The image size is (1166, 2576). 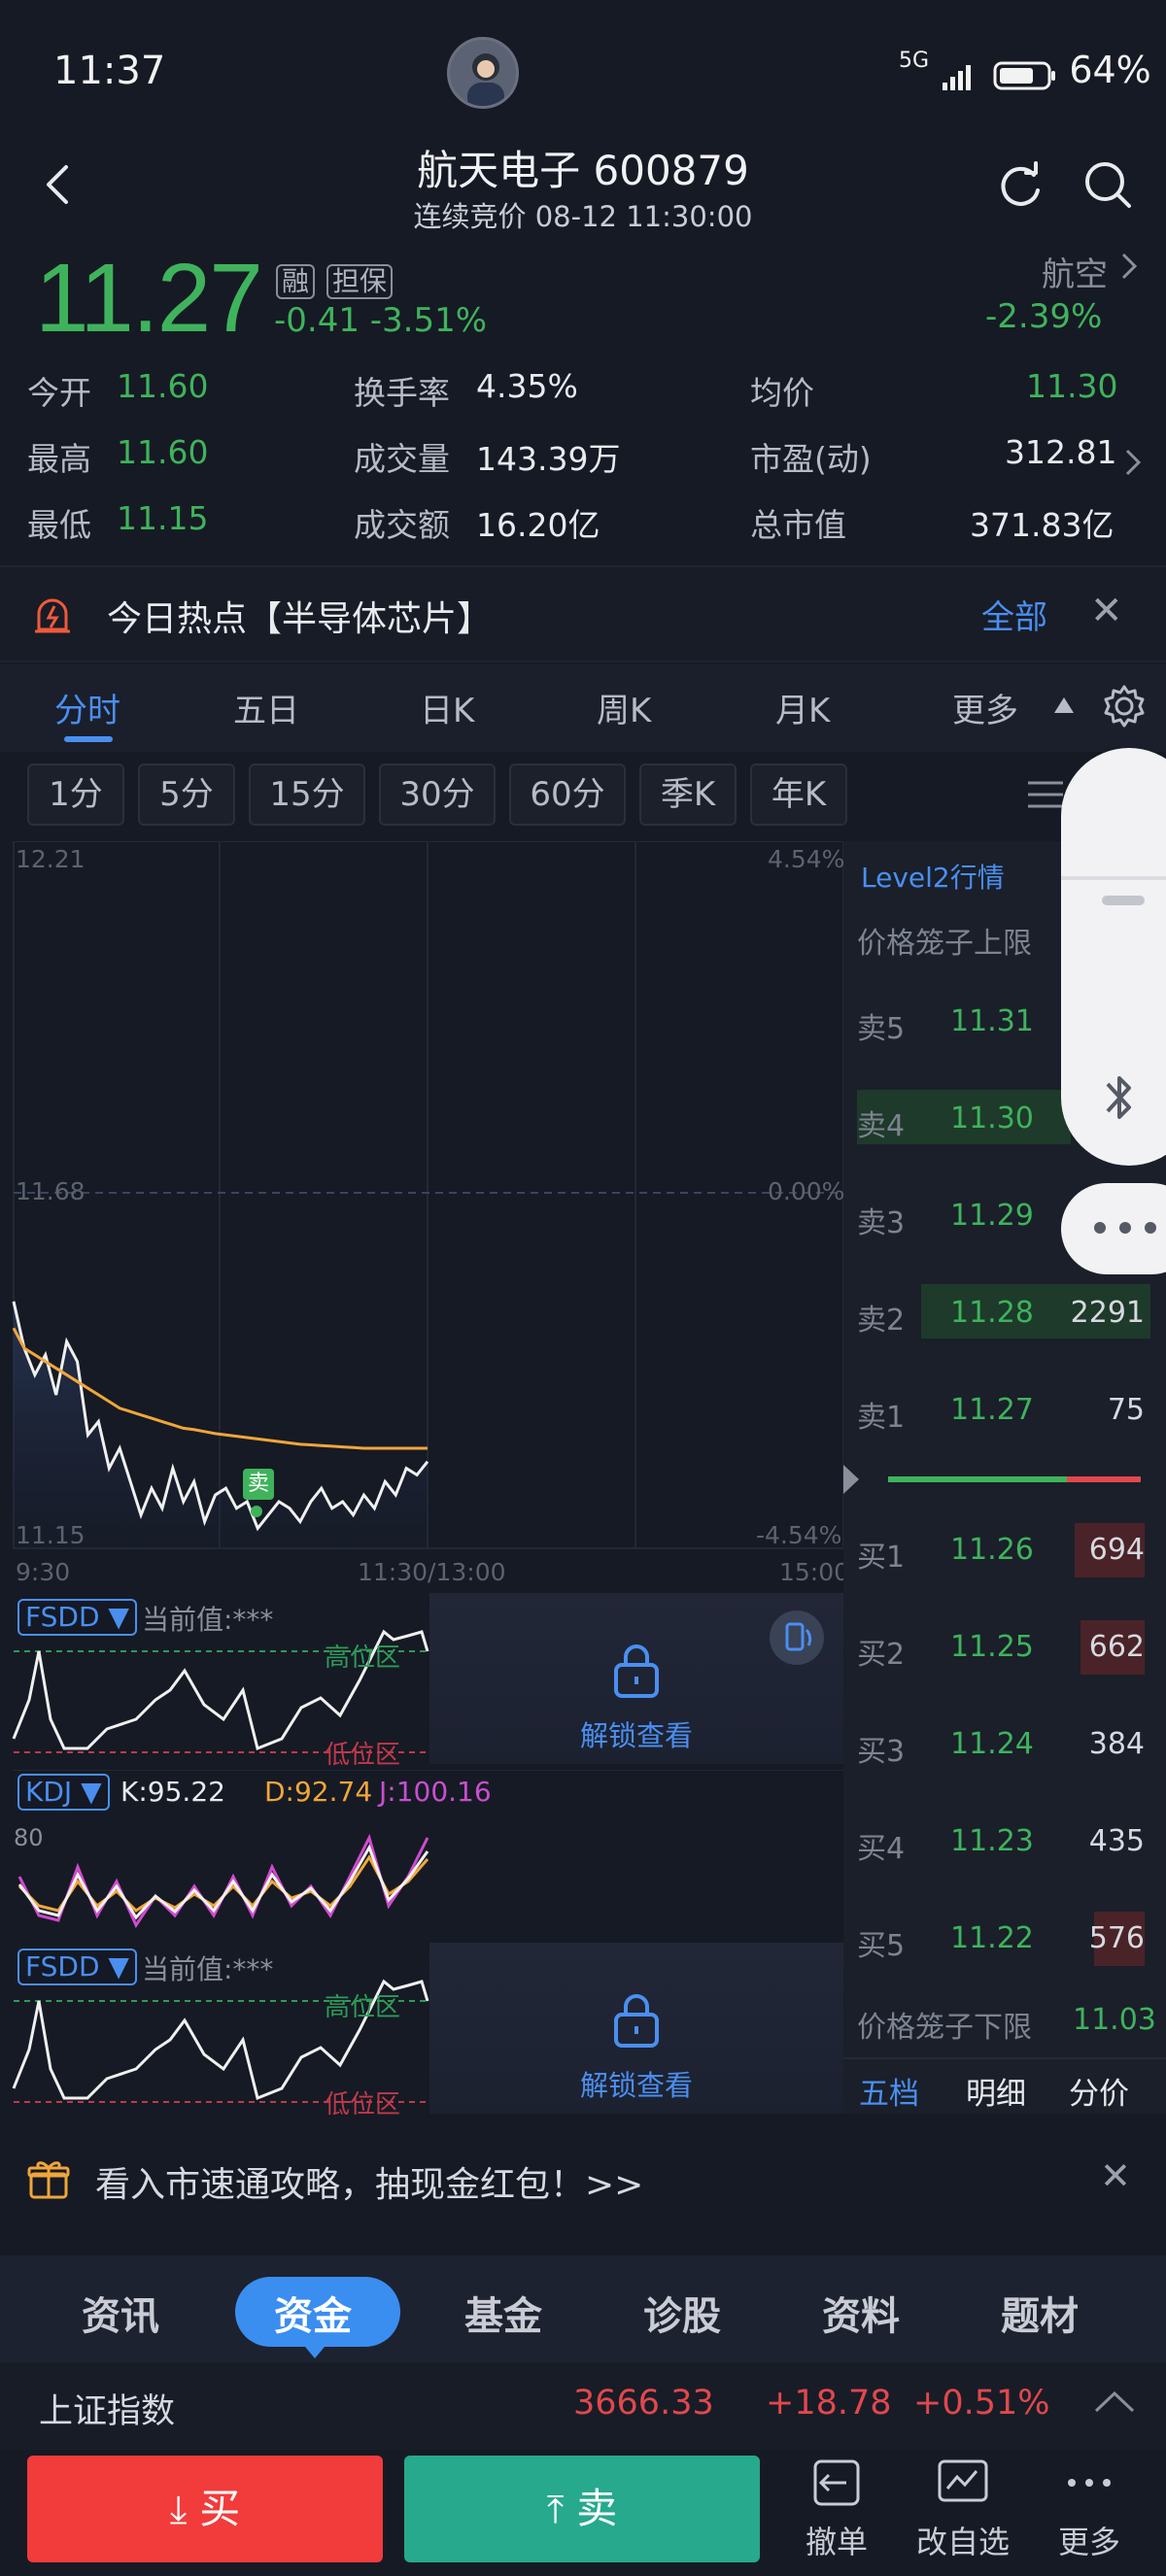 I want to click on hot-topic-bar: 今日热点【半导体芯片】 全部 ✕, so click(x=583, y=613).